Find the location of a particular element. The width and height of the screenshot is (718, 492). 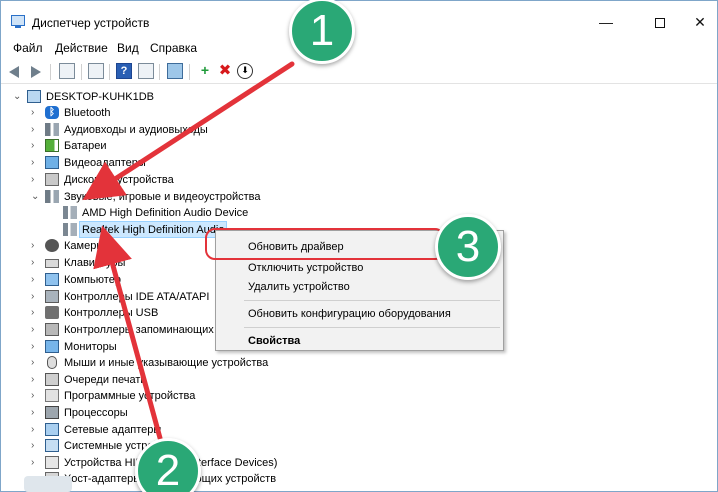

tree-item-label: Сетевые адаптеры is located at coordinates (113, 430).